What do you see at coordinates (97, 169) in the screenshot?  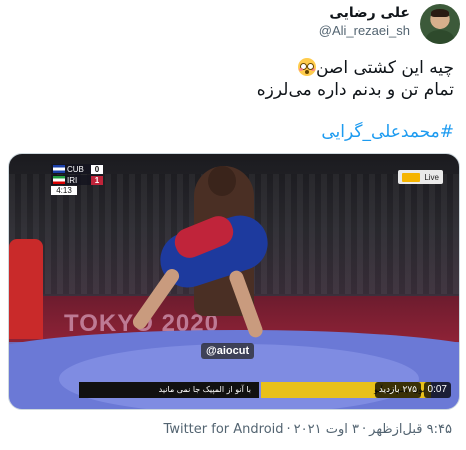 I see `score-points: 0` at bounding box center [97, 169].